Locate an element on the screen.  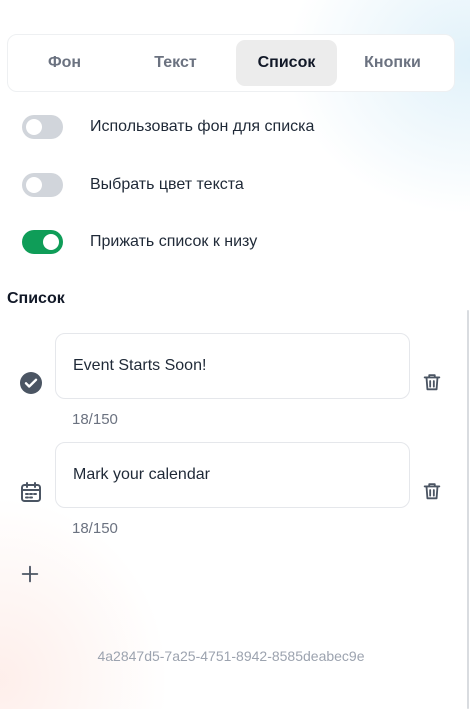
stick-to-bottom-switch is located at coordinates (42, 242).